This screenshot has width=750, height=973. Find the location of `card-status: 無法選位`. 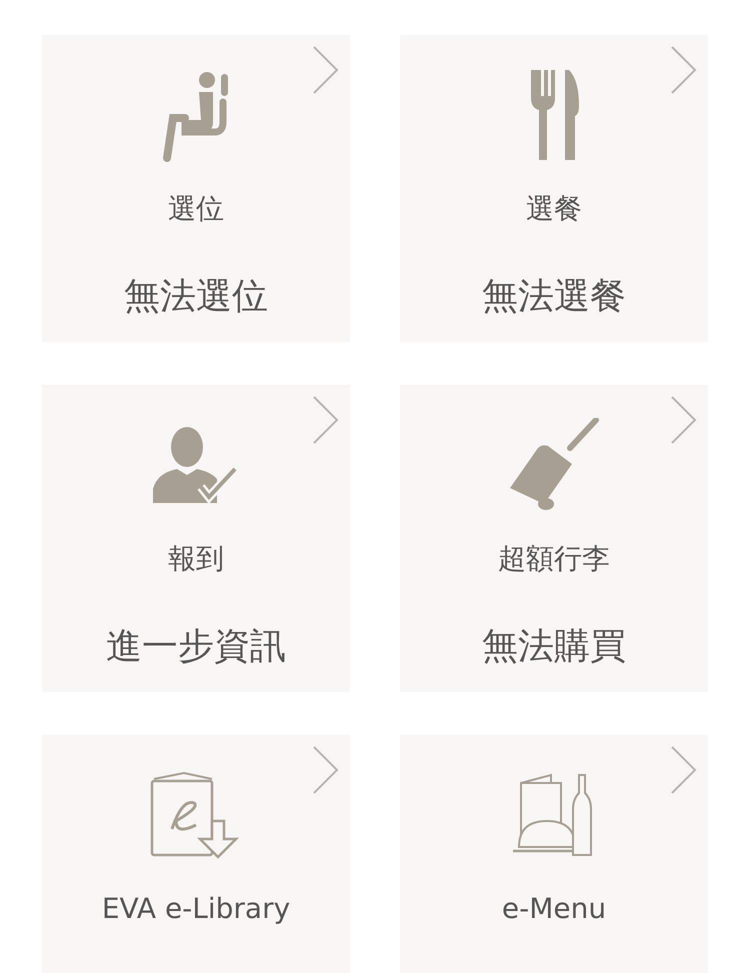

card-status: 無法選位 is located at coordinates (196, 297).